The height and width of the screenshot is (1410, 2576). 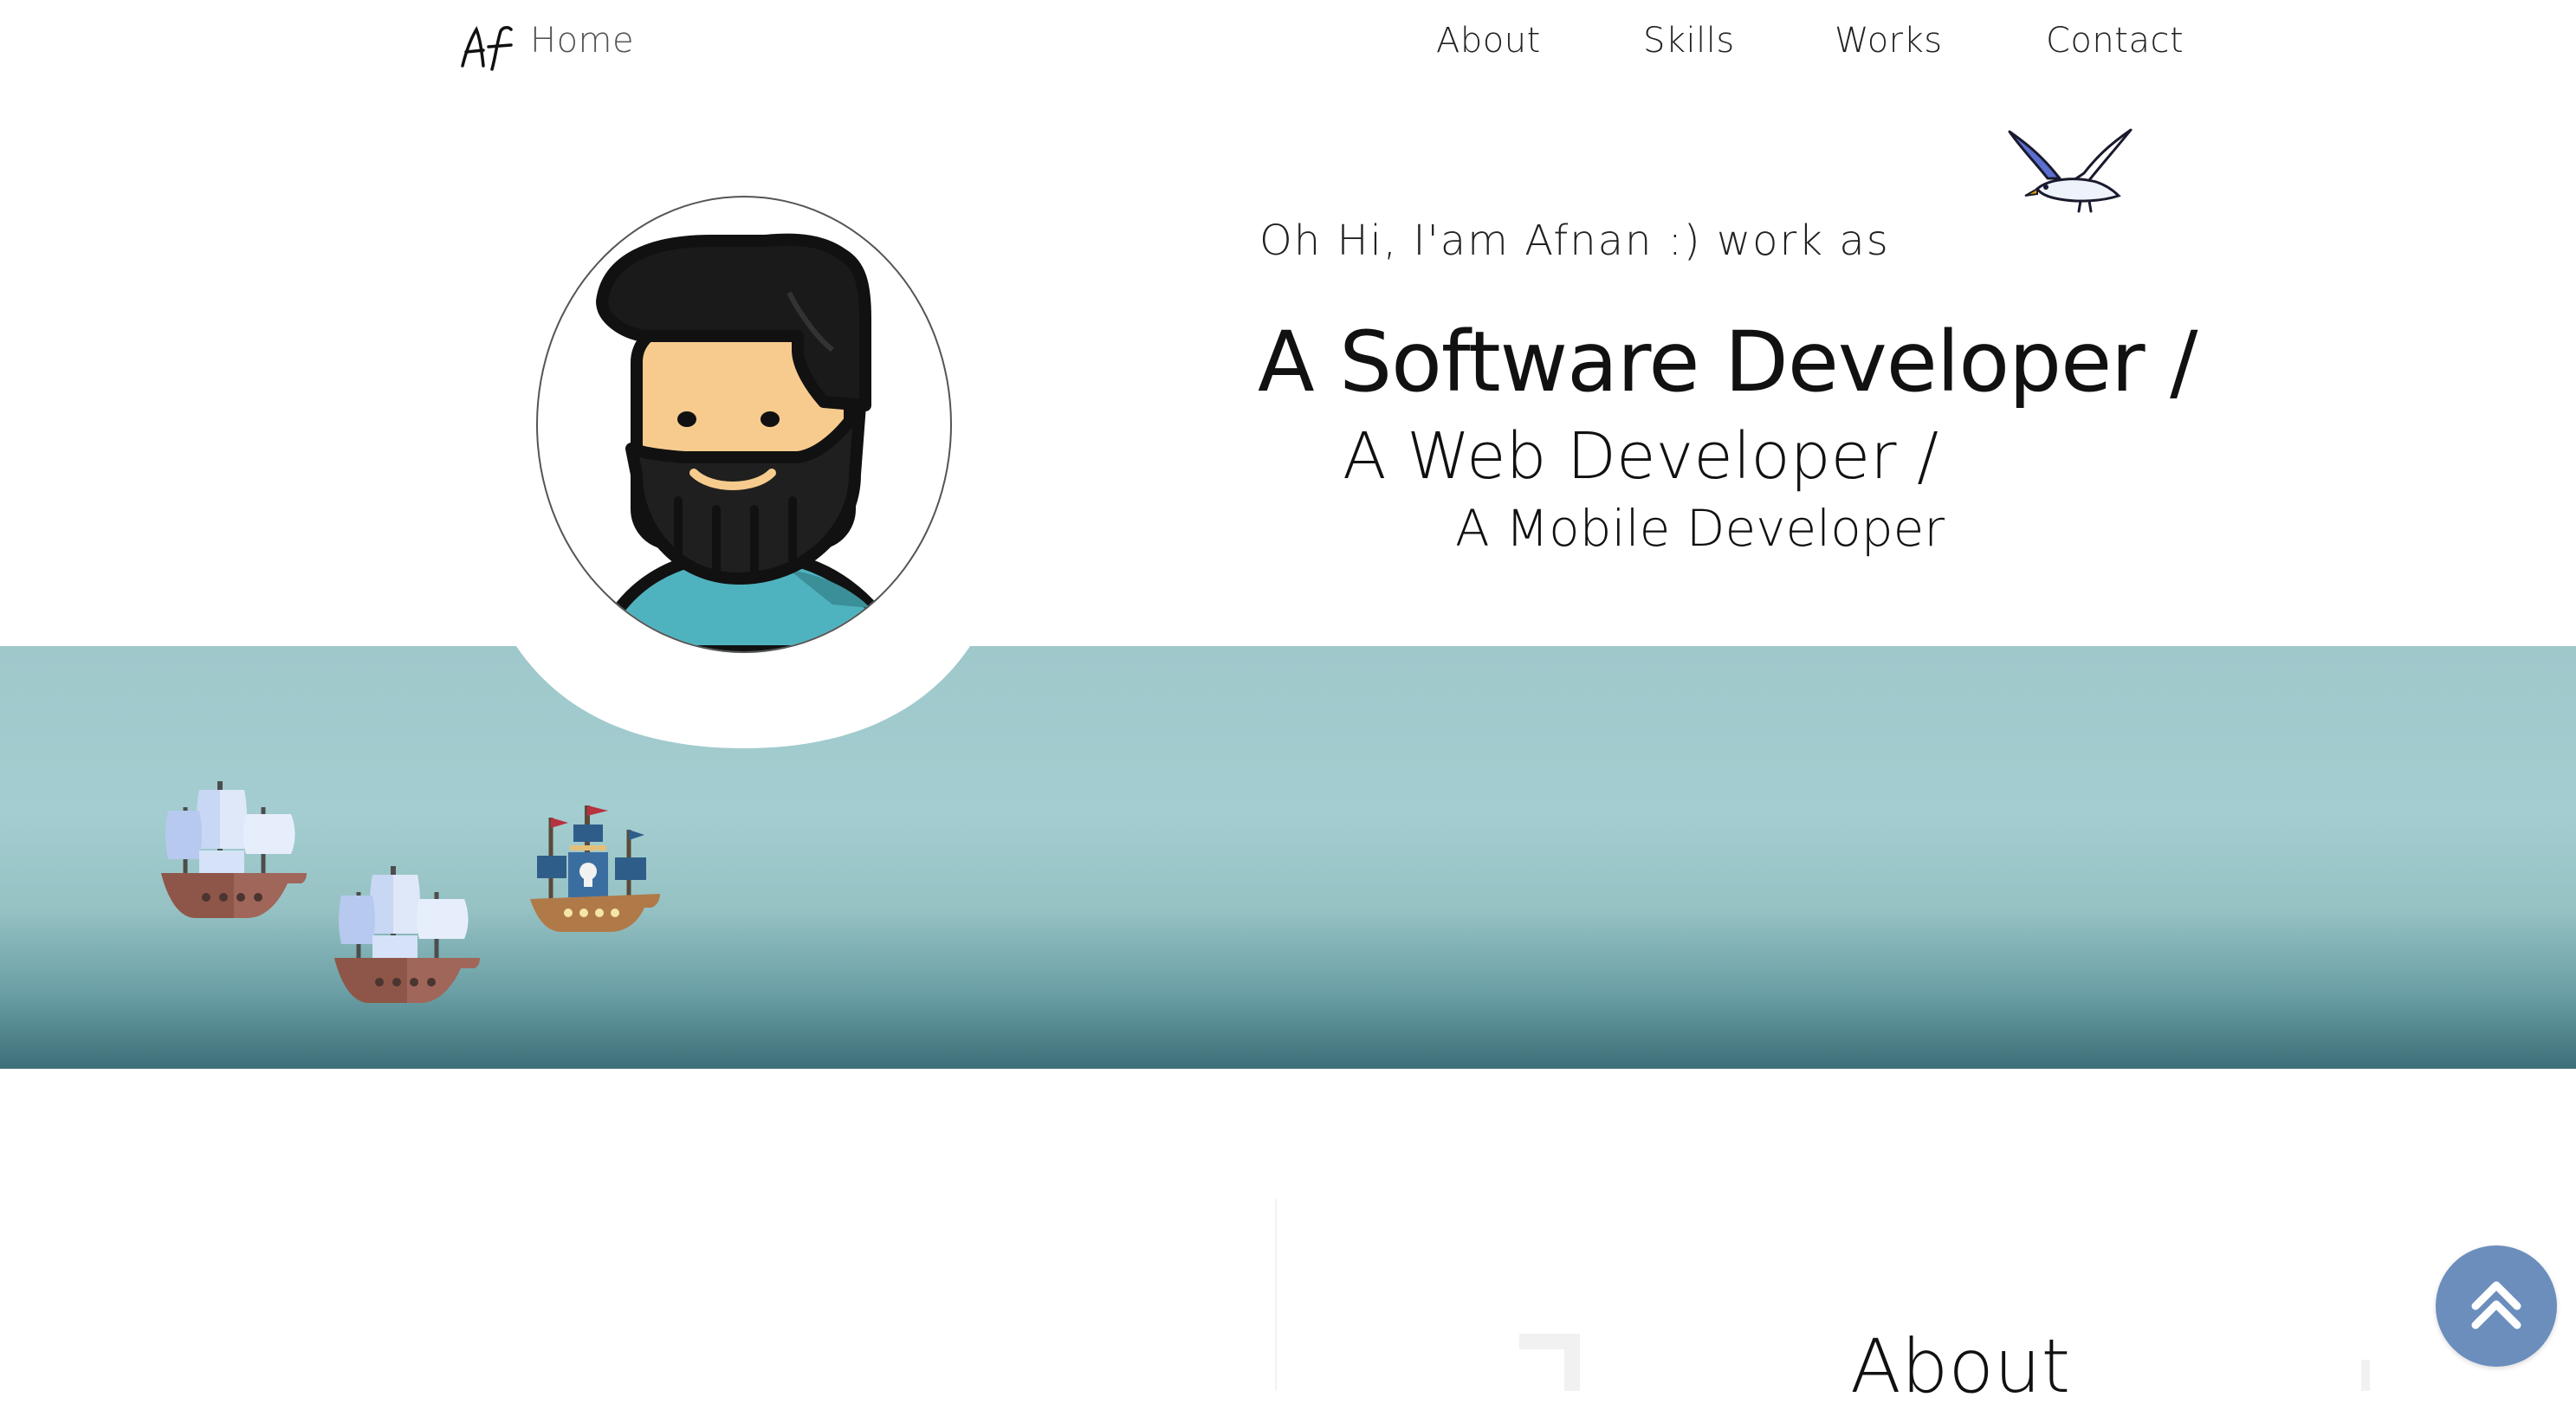 I want to click on about-decoration-mark, so click(x=2365, y=1375).